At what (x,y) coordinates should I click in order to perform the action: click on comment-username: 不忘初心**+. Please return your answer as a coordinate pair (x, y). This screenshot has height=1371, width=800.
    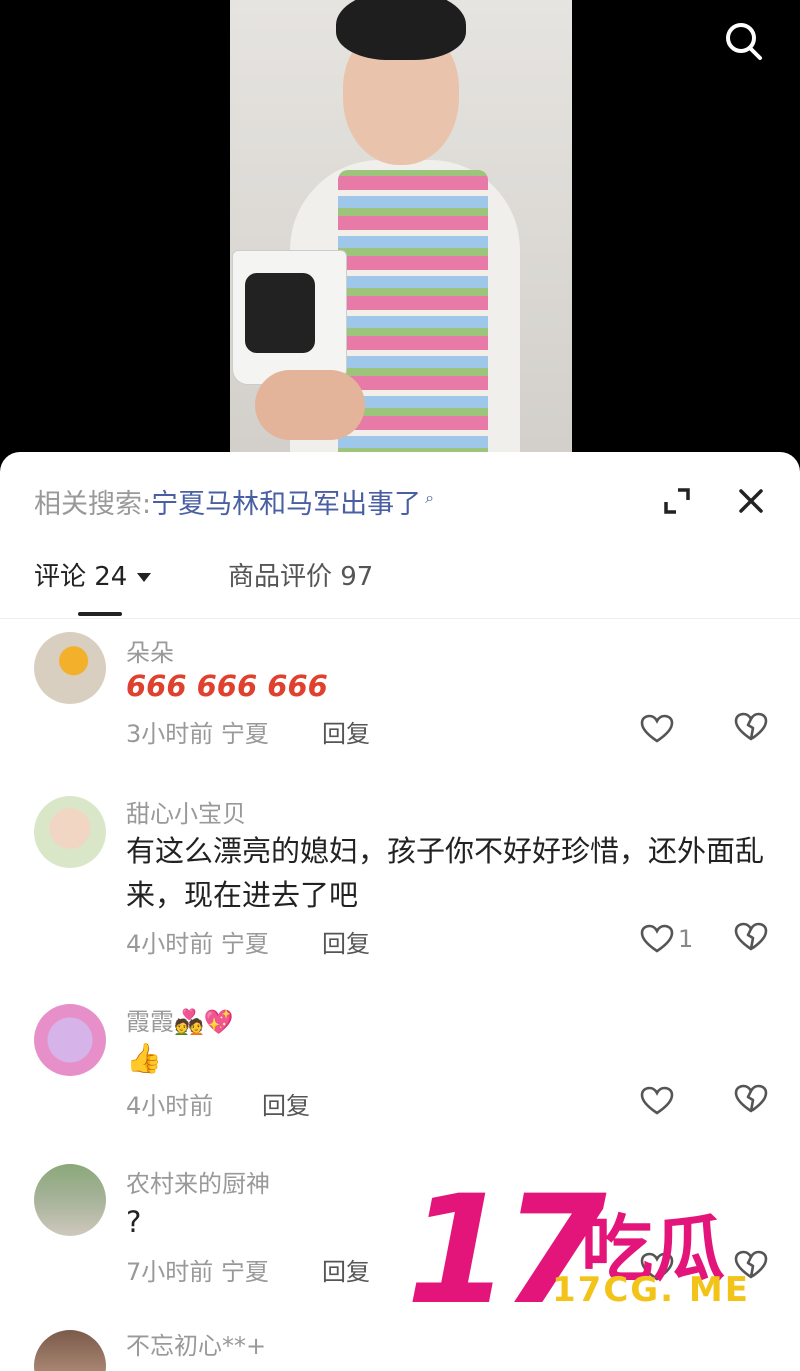
    Looking at the image, I should click on (196, 1343).